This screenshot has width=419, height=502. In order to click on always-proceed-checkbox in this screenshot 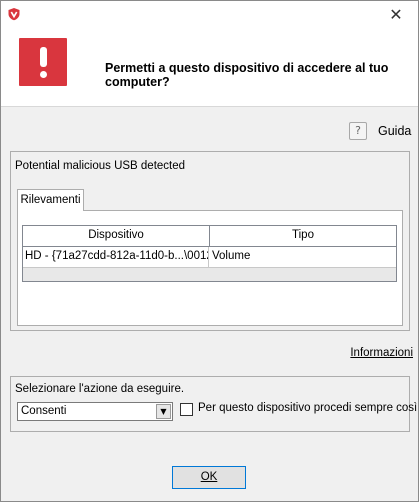, I will do `click(186, 409)`.